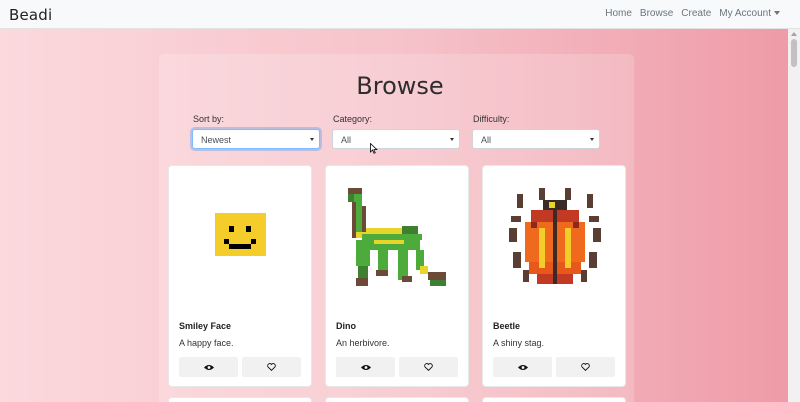 The width and height of the screenshot is (800, 402). Describe the element at coordinates (216, 140) in the screenshot. I see `sort-value: Newest` at that location.